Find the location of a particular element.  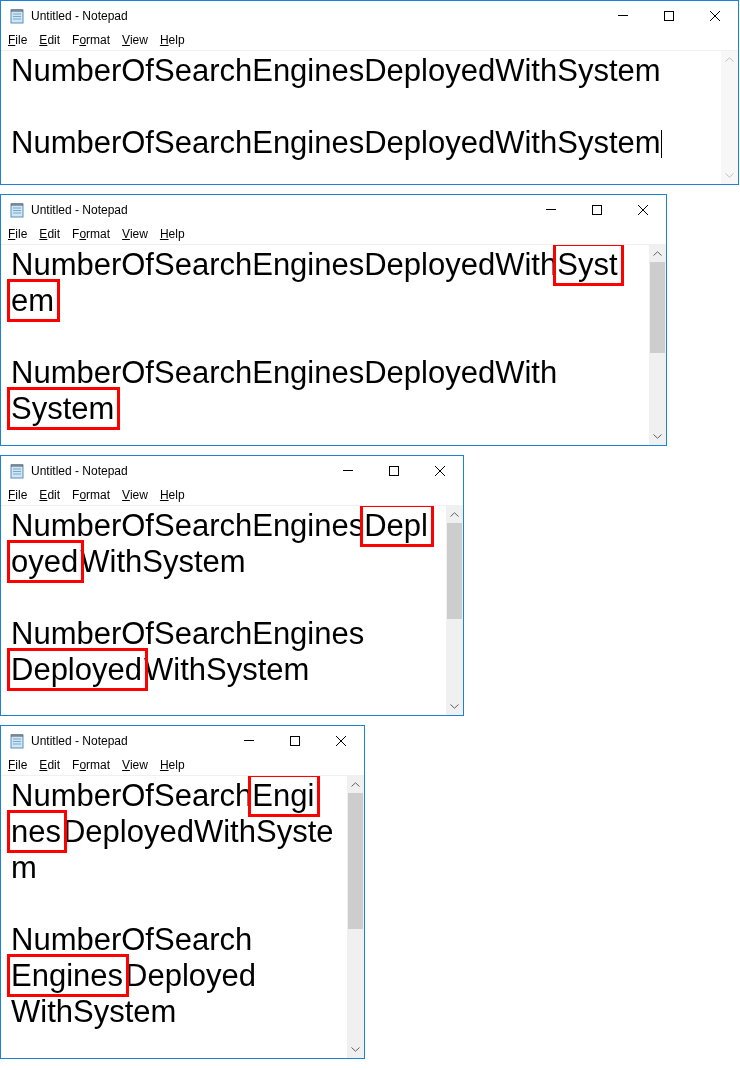

text-line: NumberOfSearch is located at coordinates (132, 940).